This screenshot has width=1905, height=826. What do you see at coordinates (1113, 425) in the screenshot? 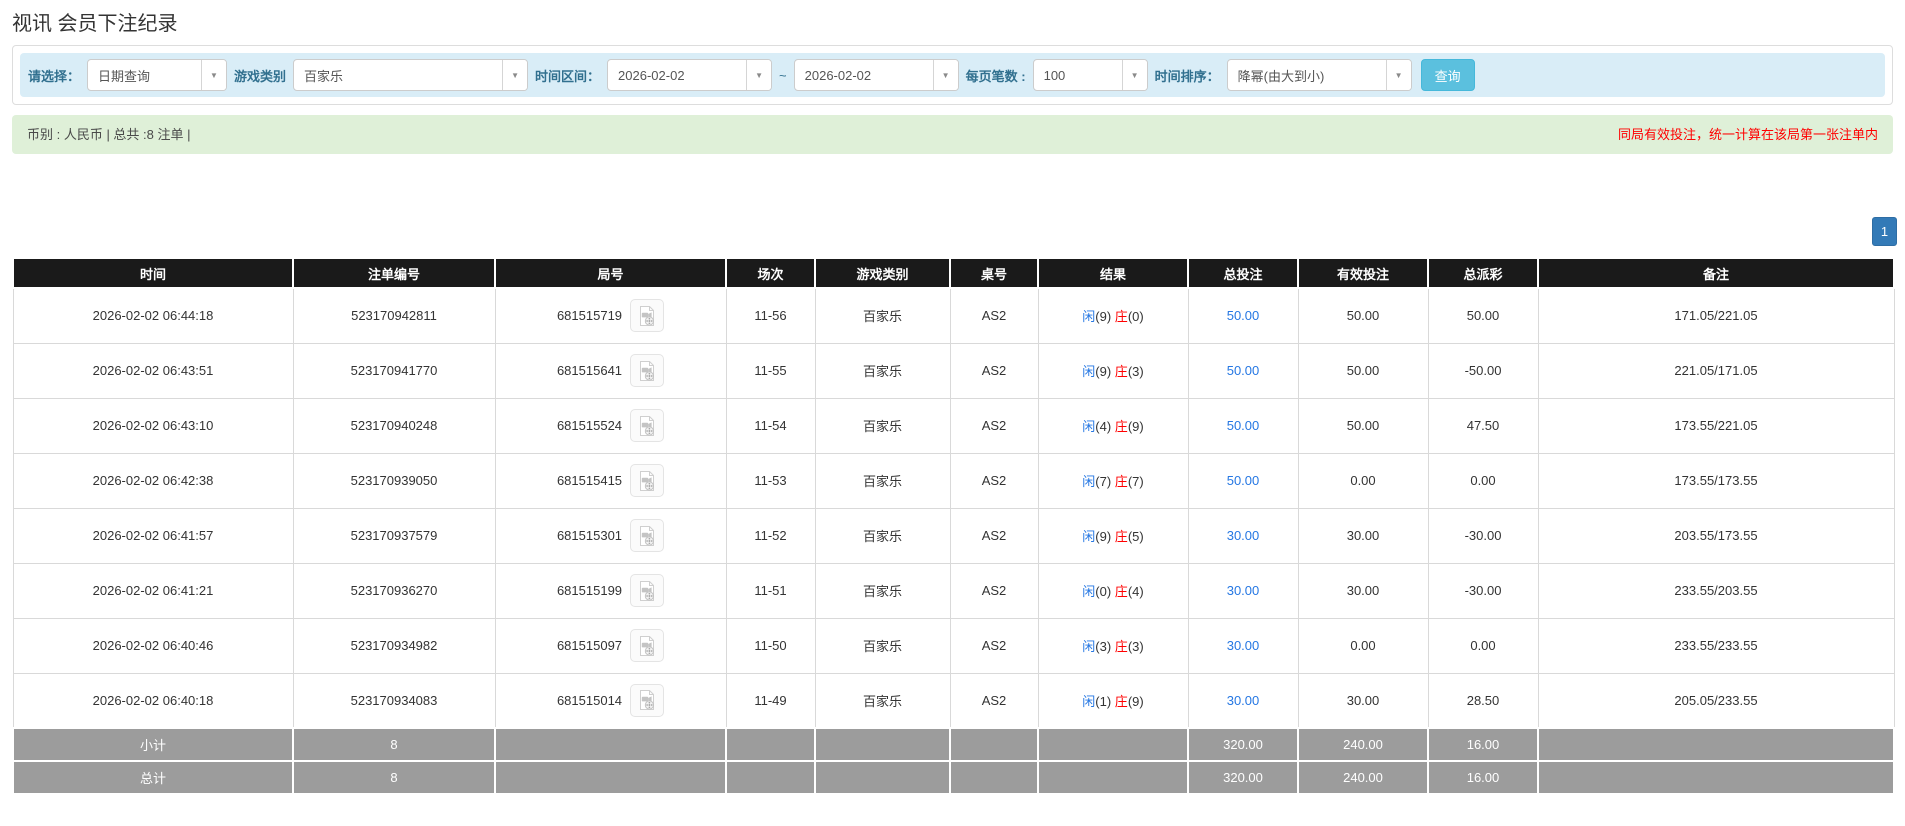
I see `result-cell: 闲(4) 庄(9)` at bounding box center [1113, 425].